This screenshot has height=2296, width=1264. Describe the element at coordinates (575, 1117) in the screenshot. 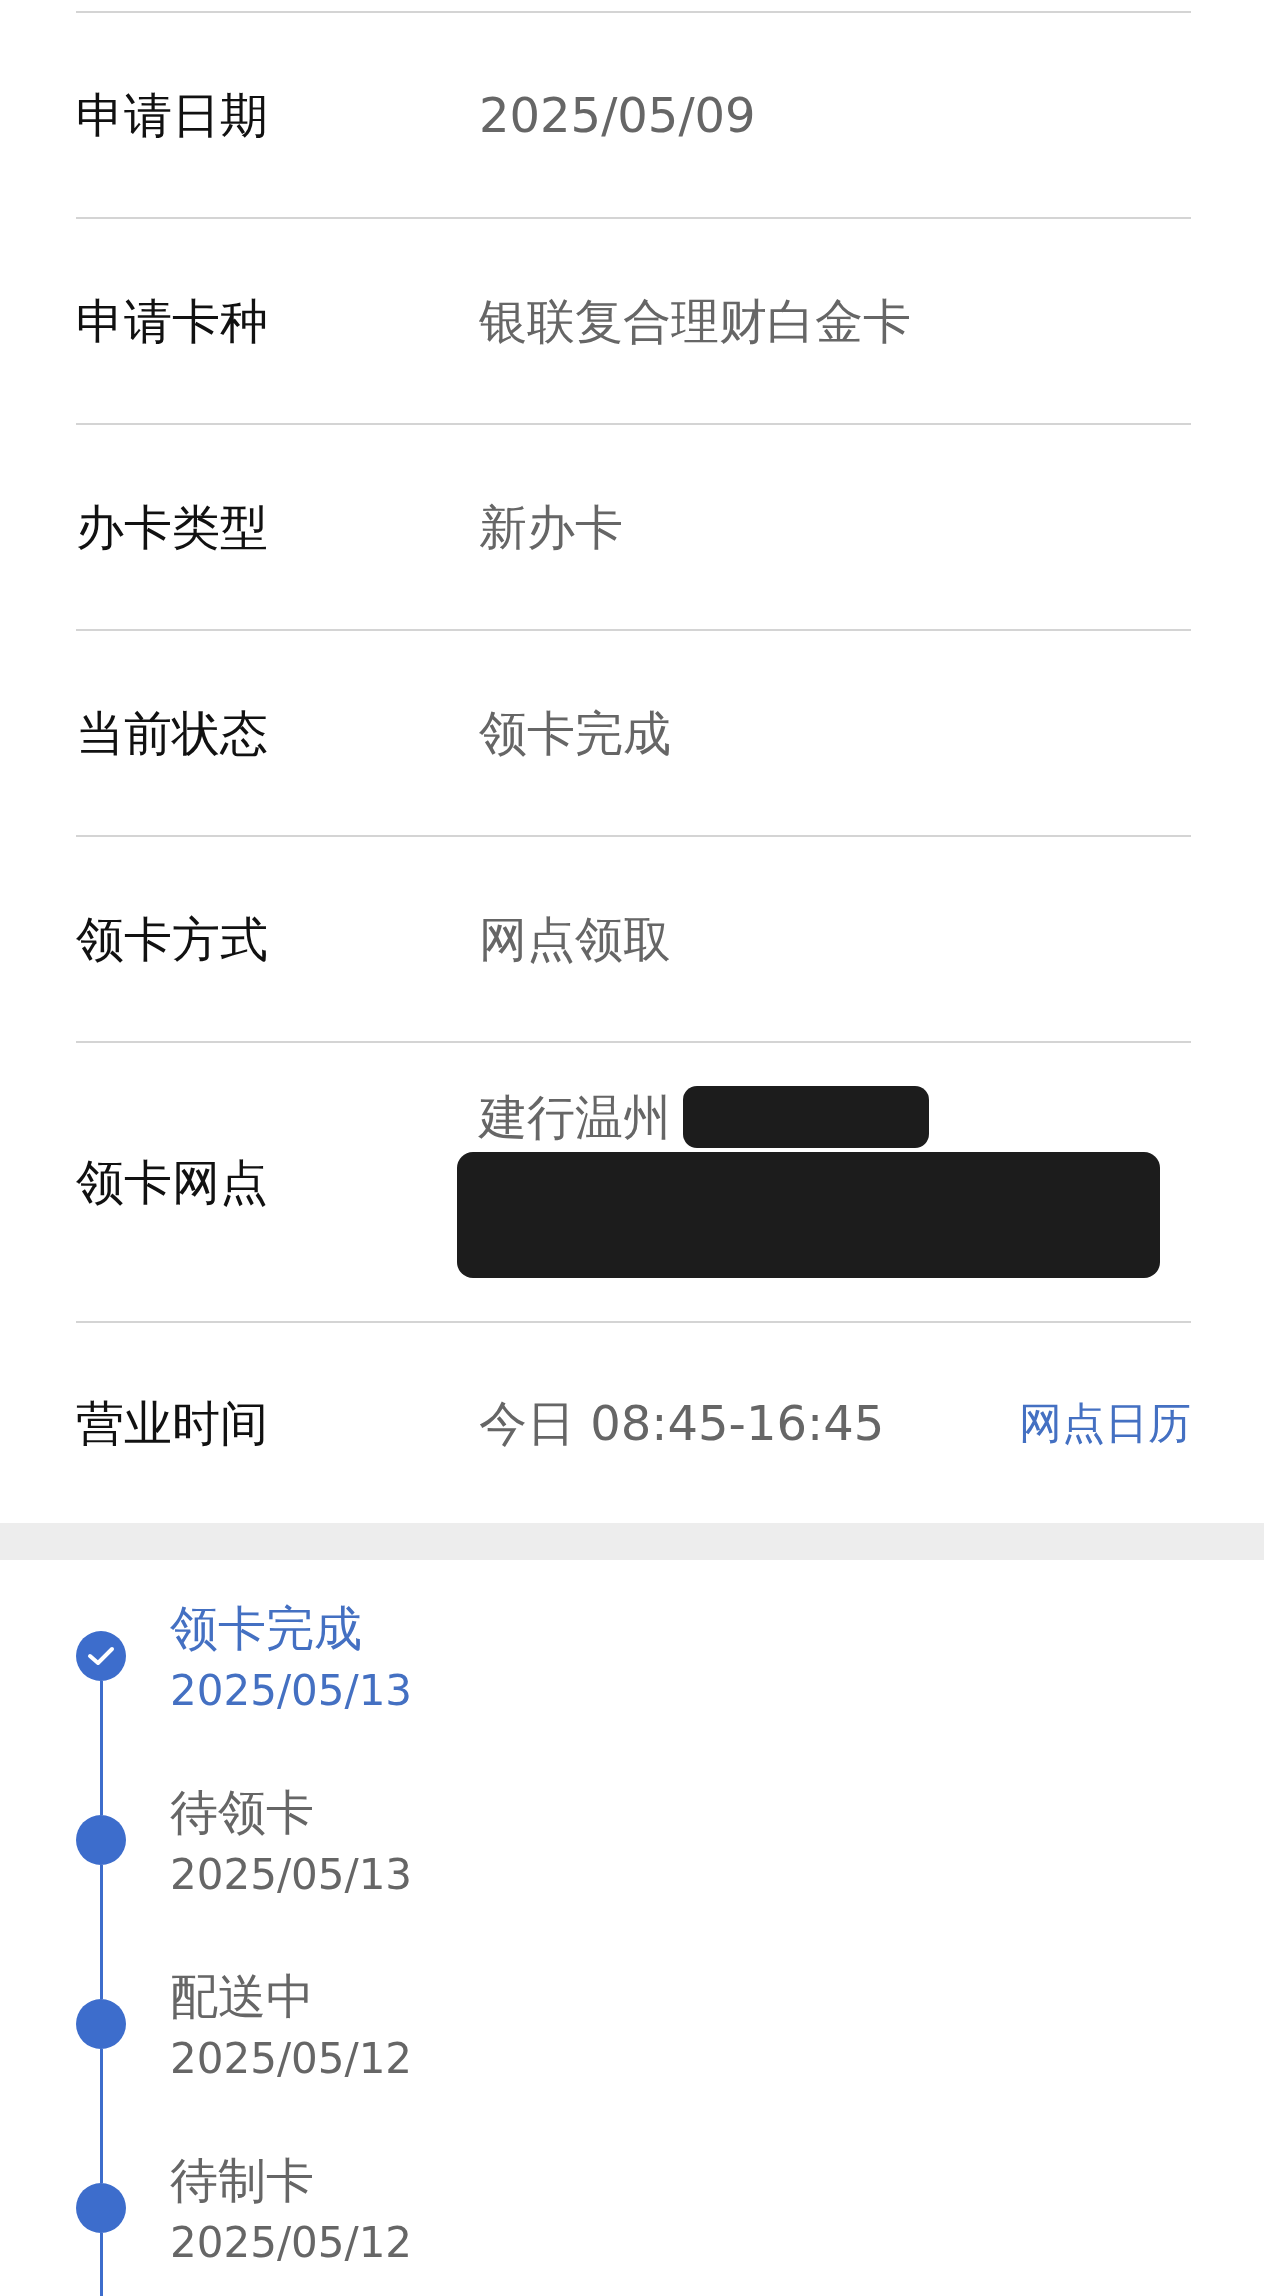

I see `field-value: 建行温州` at that location.